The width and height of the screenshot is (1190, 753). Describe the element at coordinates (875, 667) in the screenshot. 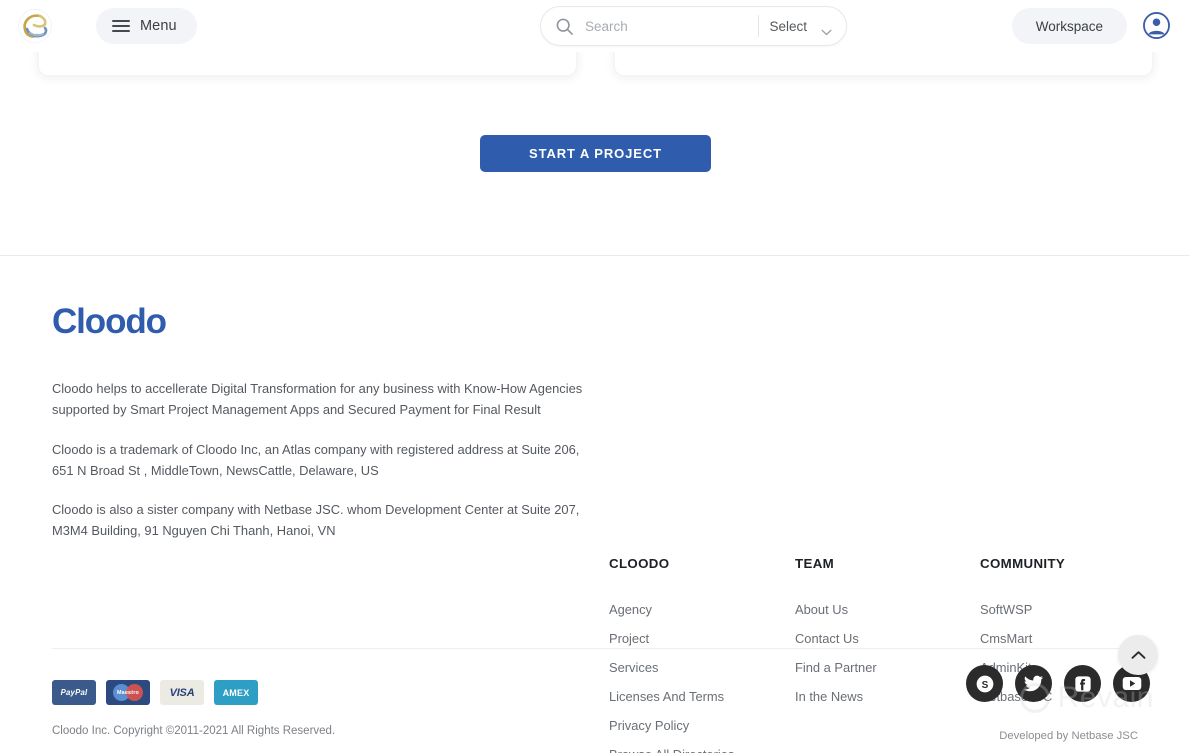

I see `footer-link-find-a-partner: Find a Partner` at that location.